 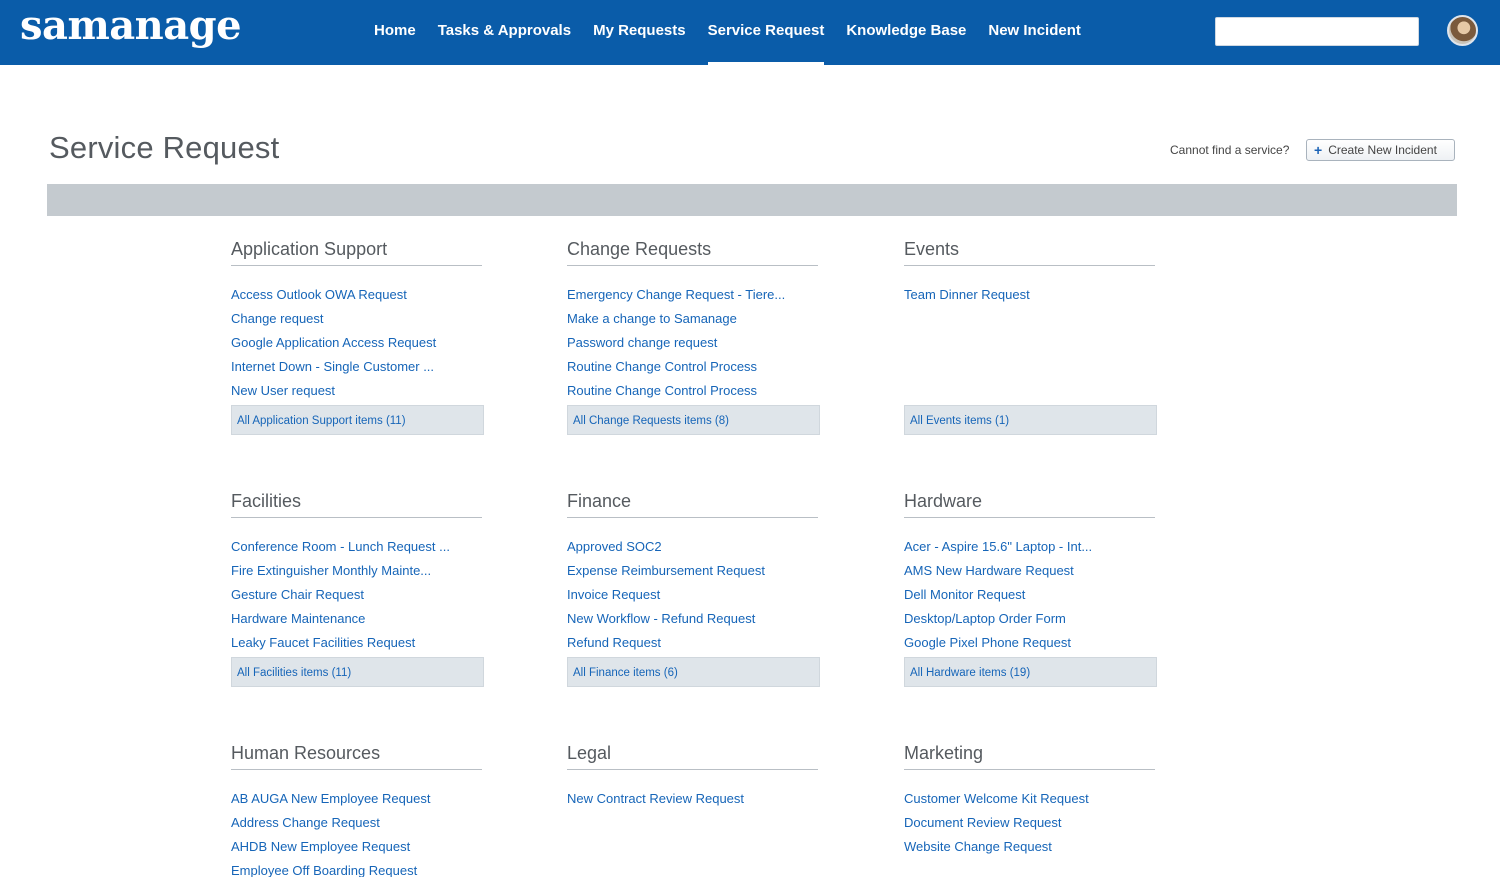 I want to click on service-item-link: Employee Off Boarding Request, so click(x=357, y=869).